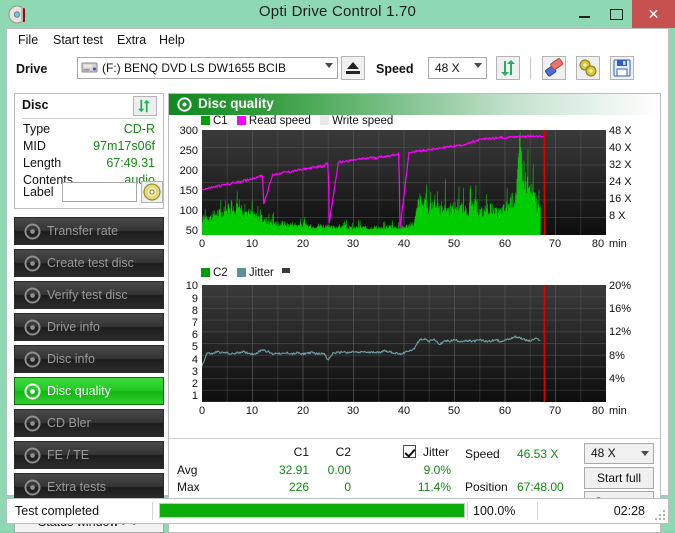 This screenshot has height=533, width=675. Describe the element at coordinates (486, 487) in the screenshot. I see `stats-position-label: Position` at that location.